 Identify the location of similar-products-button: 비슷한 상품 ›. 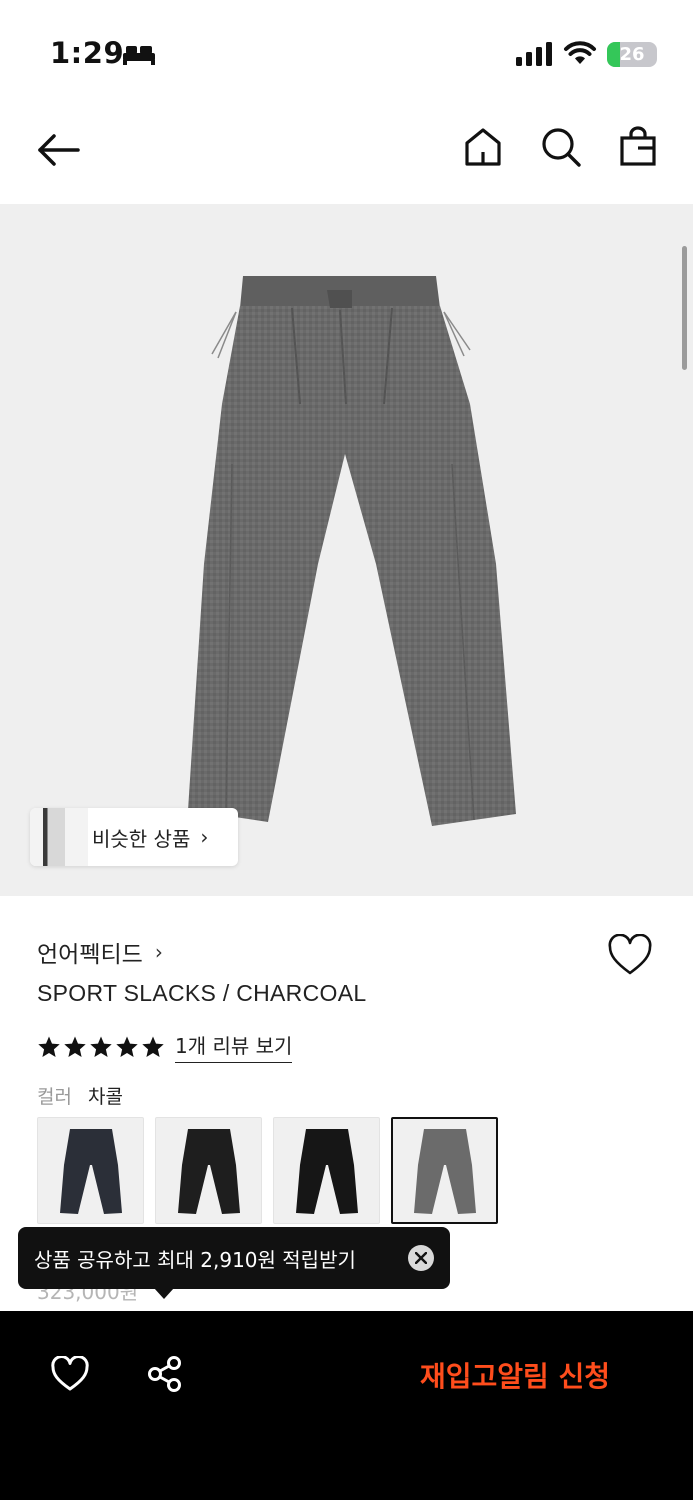
(134, 837).